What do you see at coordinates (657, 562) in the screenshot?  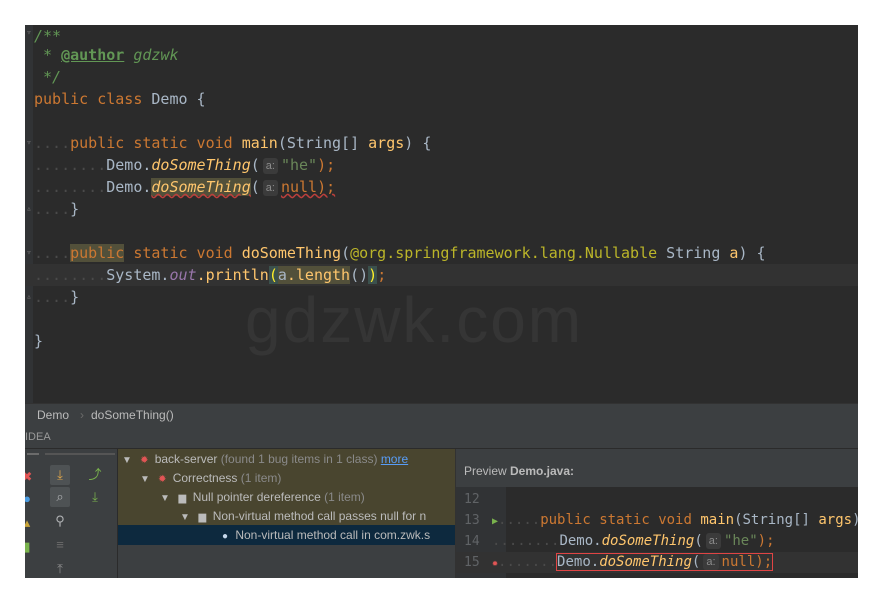 I see `preview-line-15: 15 ✹.......Demo.doSomeThing(a: null);` at bounding box center [657, 562].